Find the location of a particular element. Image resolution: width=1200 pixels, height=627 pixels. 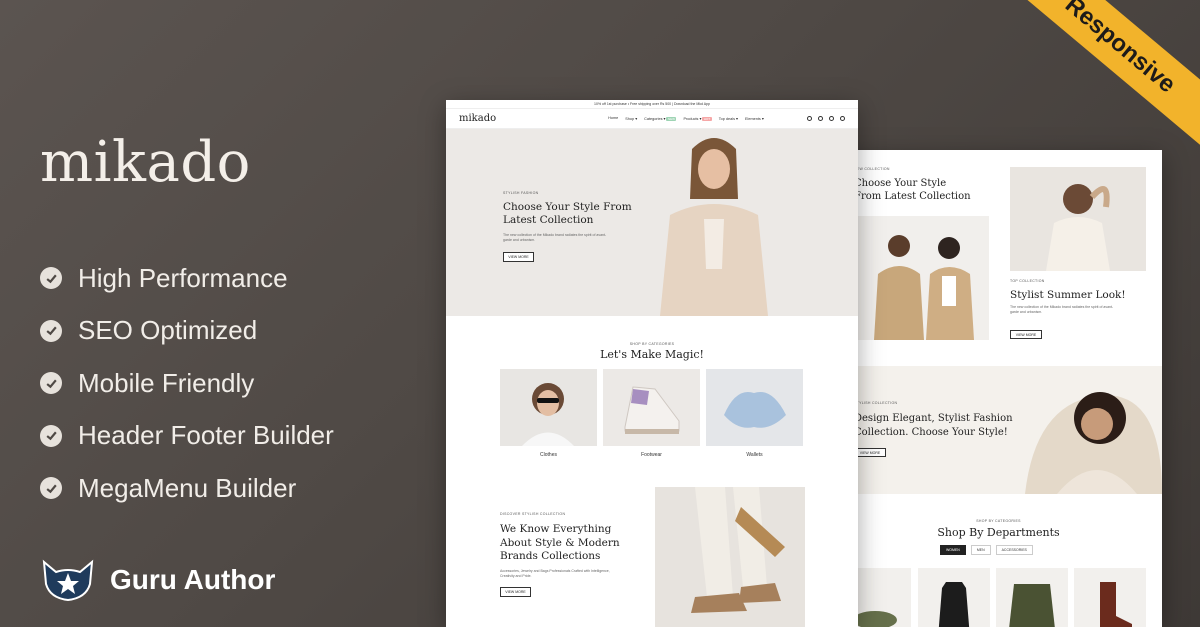

hero-eyebrow: Stylish Fashion is located at coordinates (521, 193).